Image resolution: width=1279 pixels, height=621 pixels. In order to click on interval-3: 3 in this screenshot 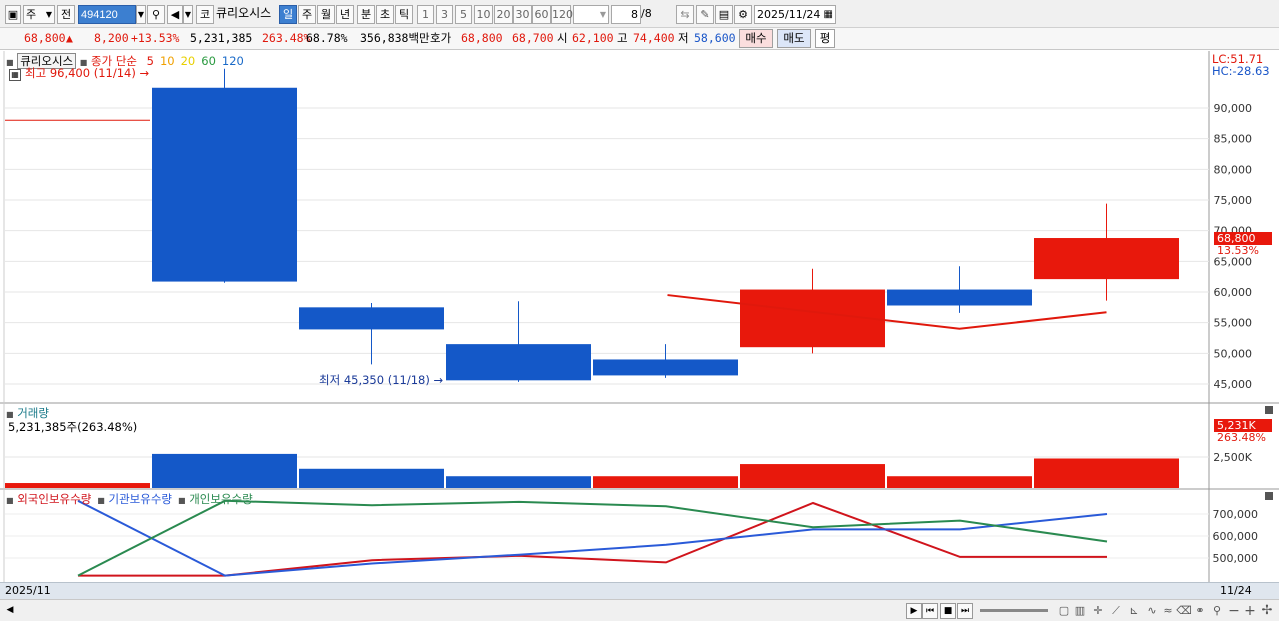, I will do `click(444, 14)`.